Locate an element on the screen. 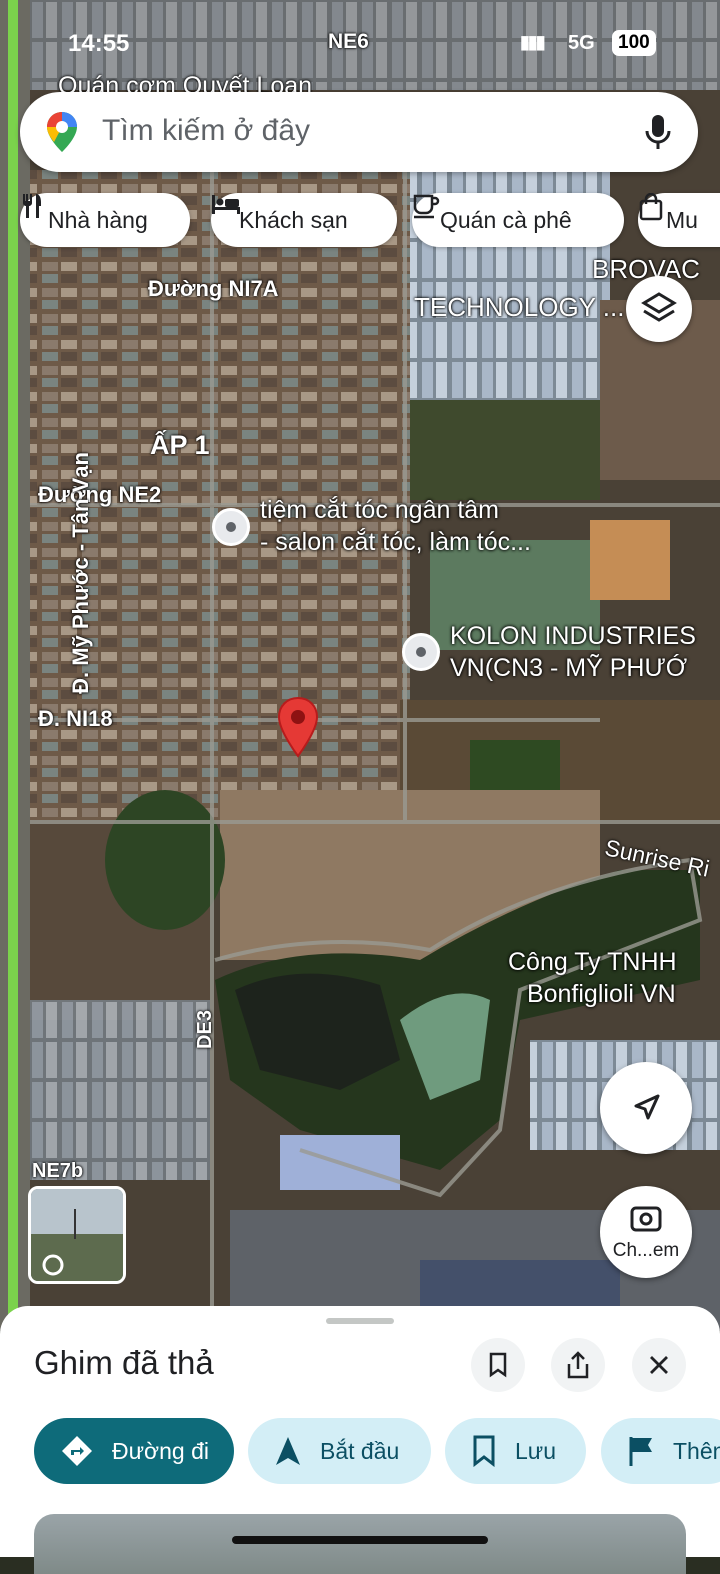  map-label-ne7b: NE7b is located at coordinates (58, 1171).